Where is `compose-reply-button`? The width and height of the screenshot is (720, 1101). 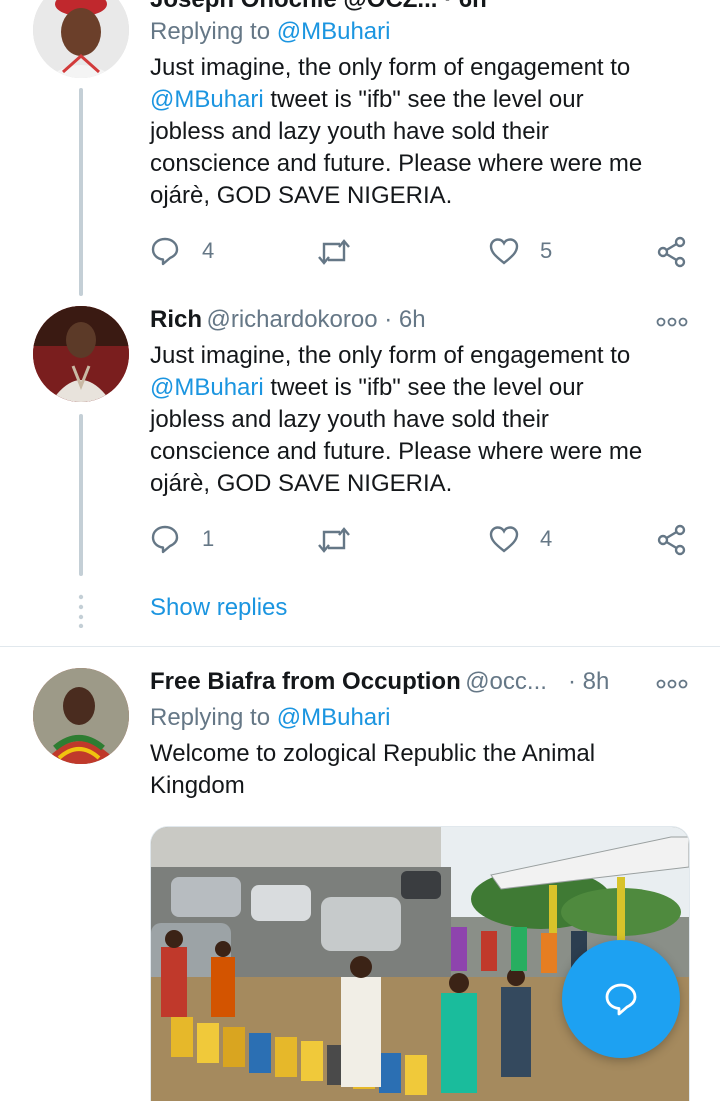
compose-reply-button is located at coordinates (621, 999).